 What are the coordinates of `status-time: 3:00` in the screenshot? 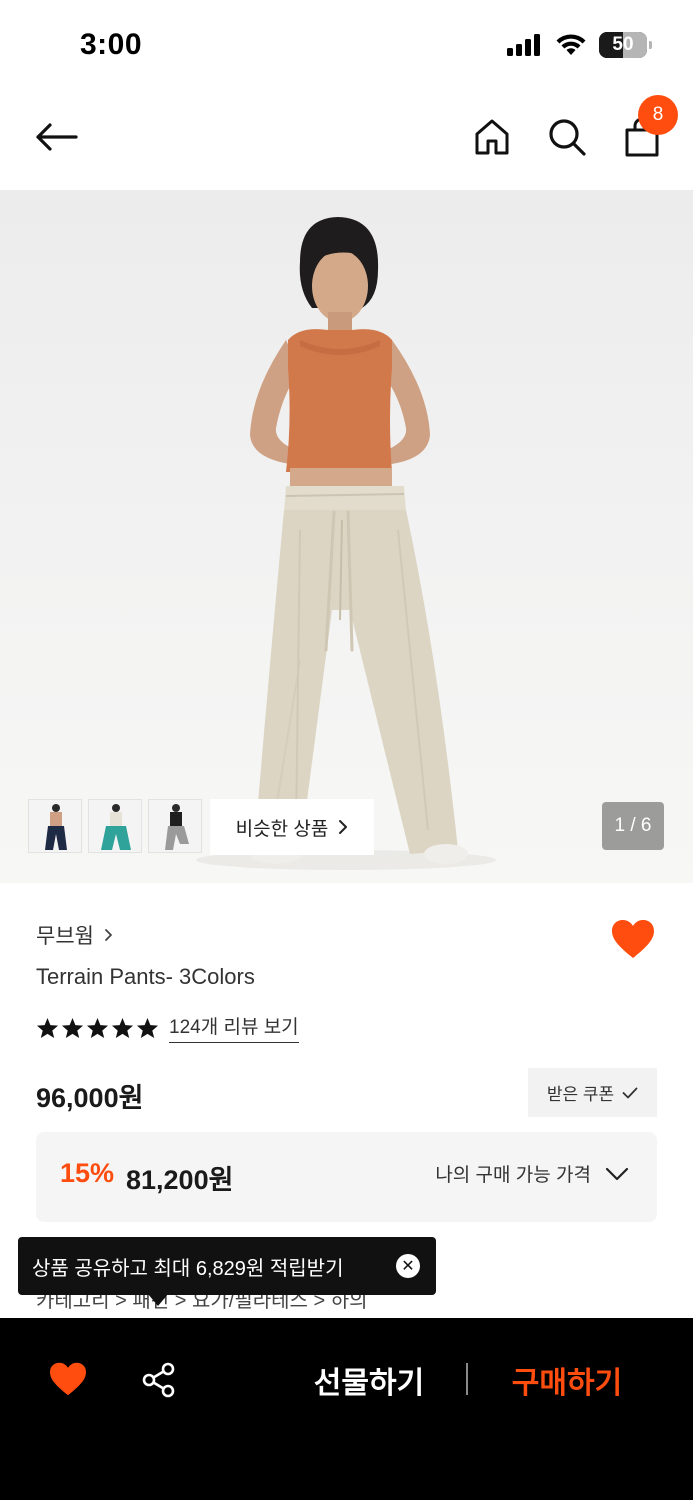 It's located at (111, 44).